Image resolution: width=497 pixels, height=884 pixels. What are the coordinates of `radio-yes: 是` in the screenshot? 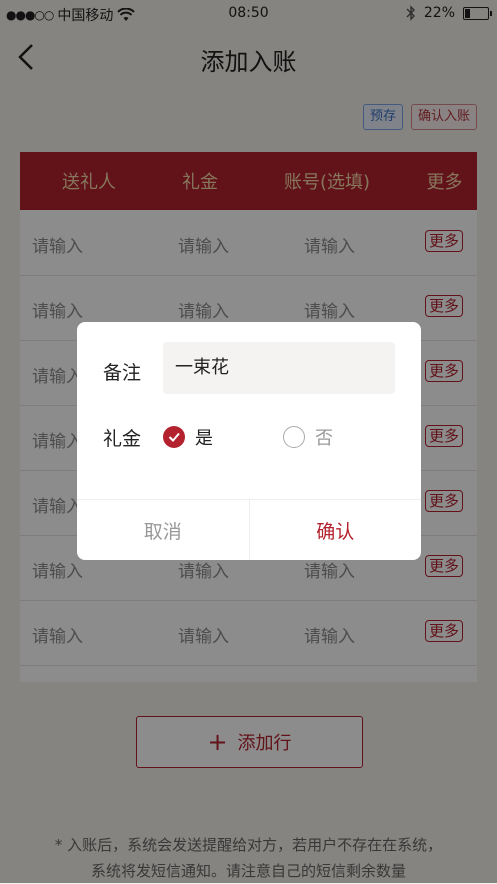 It's located at (188, 437).